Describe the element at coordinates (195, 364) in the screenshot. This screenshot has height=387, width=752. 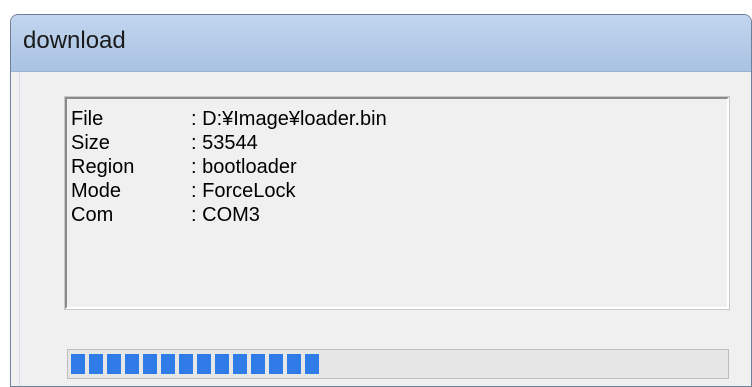
I see `progress-fill` at that location.